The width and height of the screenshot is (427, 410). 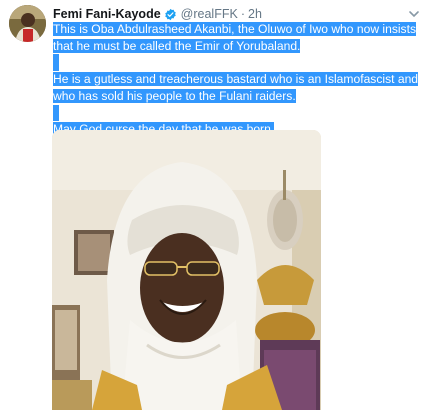 I want to click on author-handle: @realFFK, so click(x=209, y=14).